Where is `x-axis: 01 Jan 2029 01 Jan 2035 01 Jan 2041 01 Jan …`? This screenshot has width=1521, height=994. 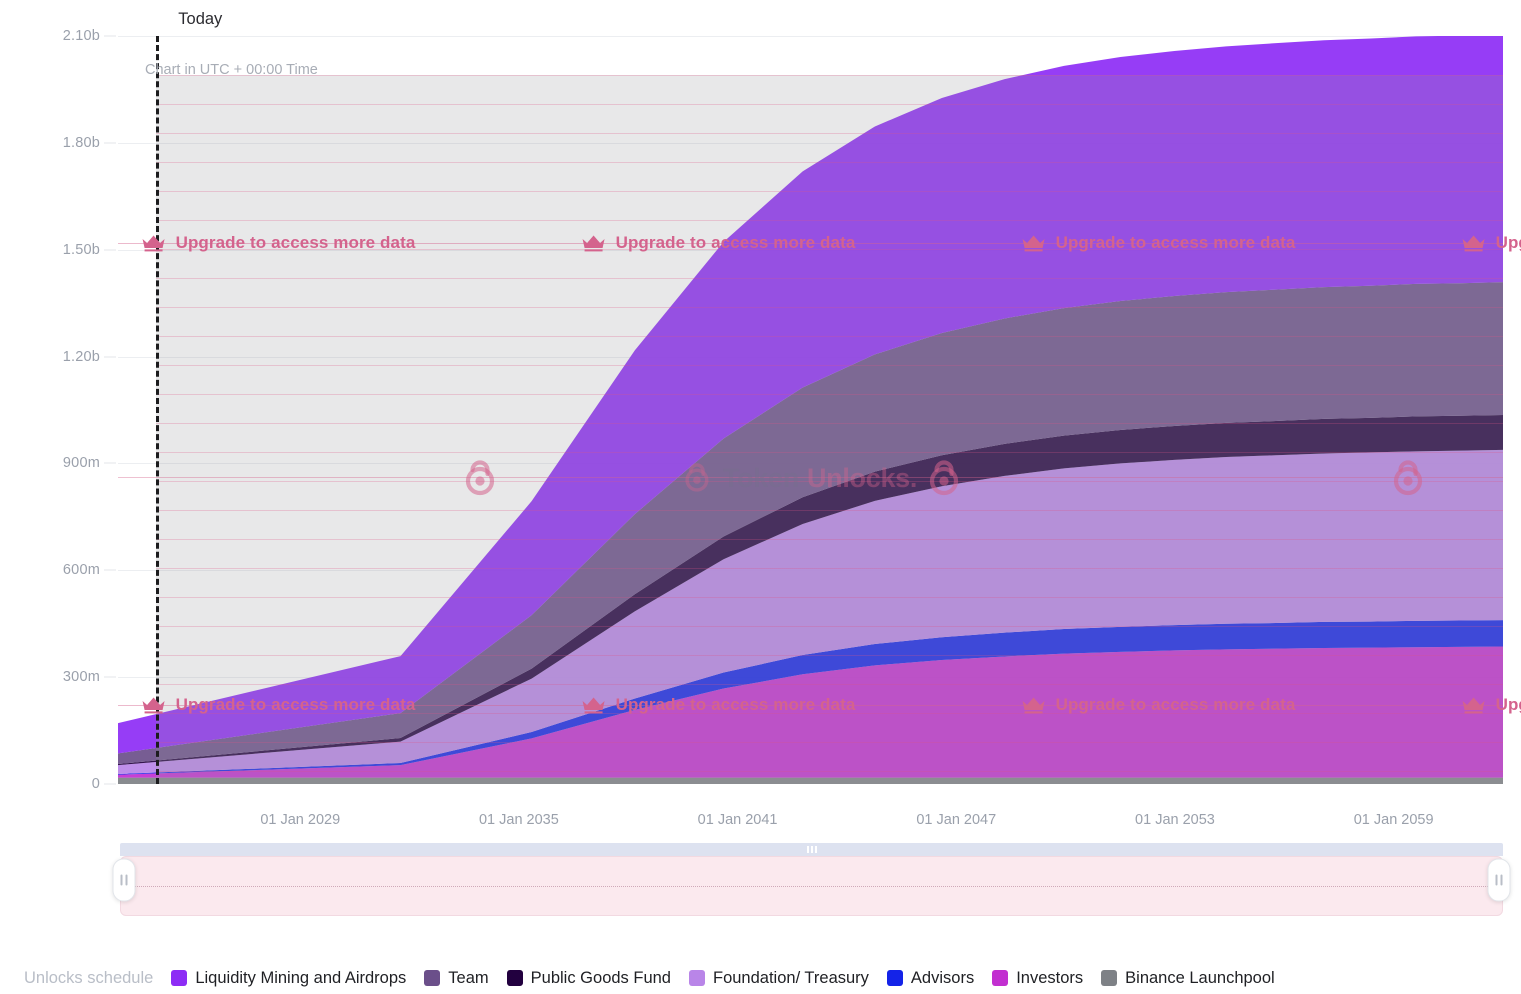
x-axis: 01 Jan 2029 01 Jan 2035 01 Jan 2041 01 Jan … is located at coordinates (810, 809).